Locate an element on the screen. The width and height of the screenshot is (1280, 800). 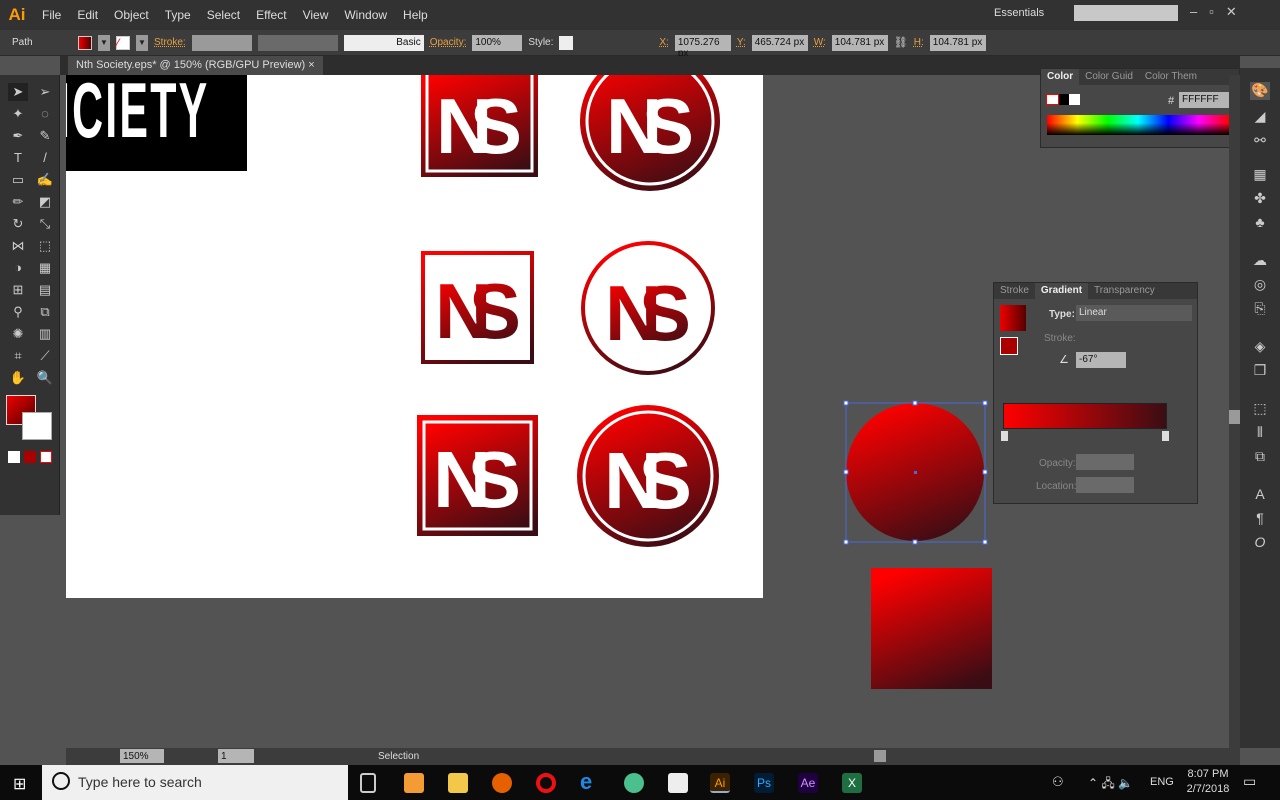
stroke-swatch: ⁄ is located at coordinates (123, 42).